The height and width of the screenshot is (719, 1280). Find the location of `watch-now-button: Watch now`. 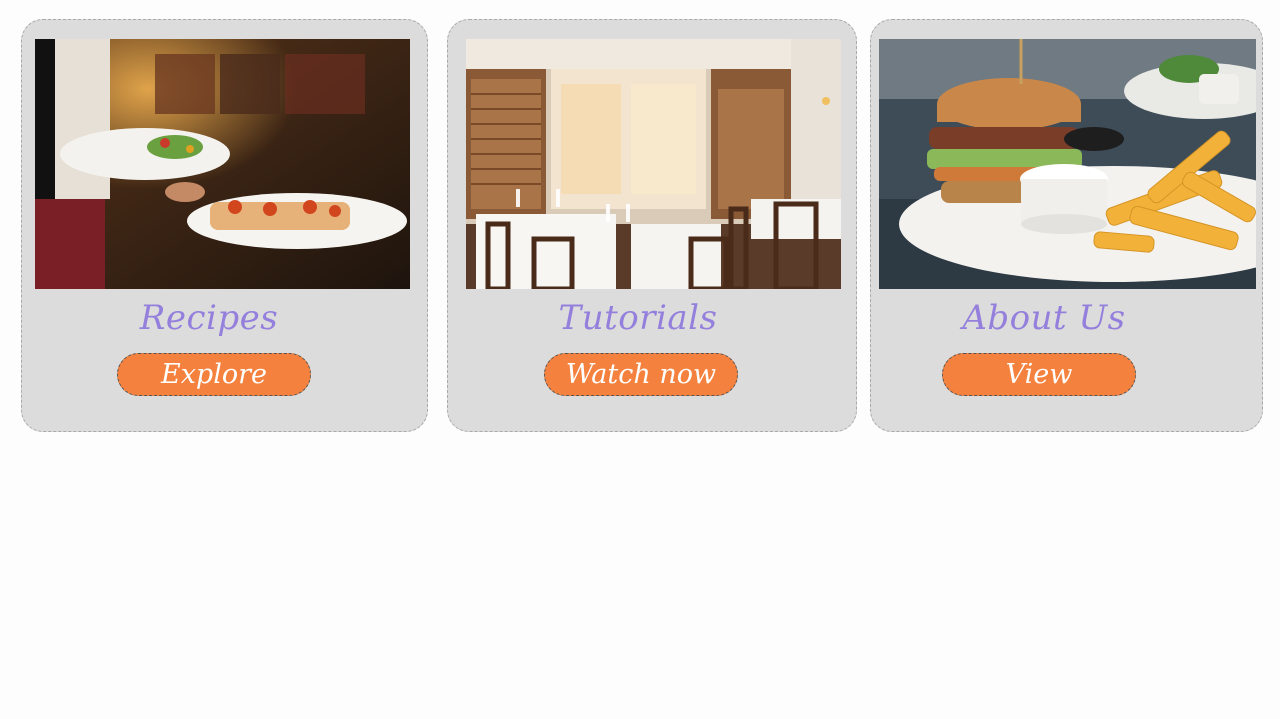

watch-now-button: Watch now is located at coordinates (641, 374).